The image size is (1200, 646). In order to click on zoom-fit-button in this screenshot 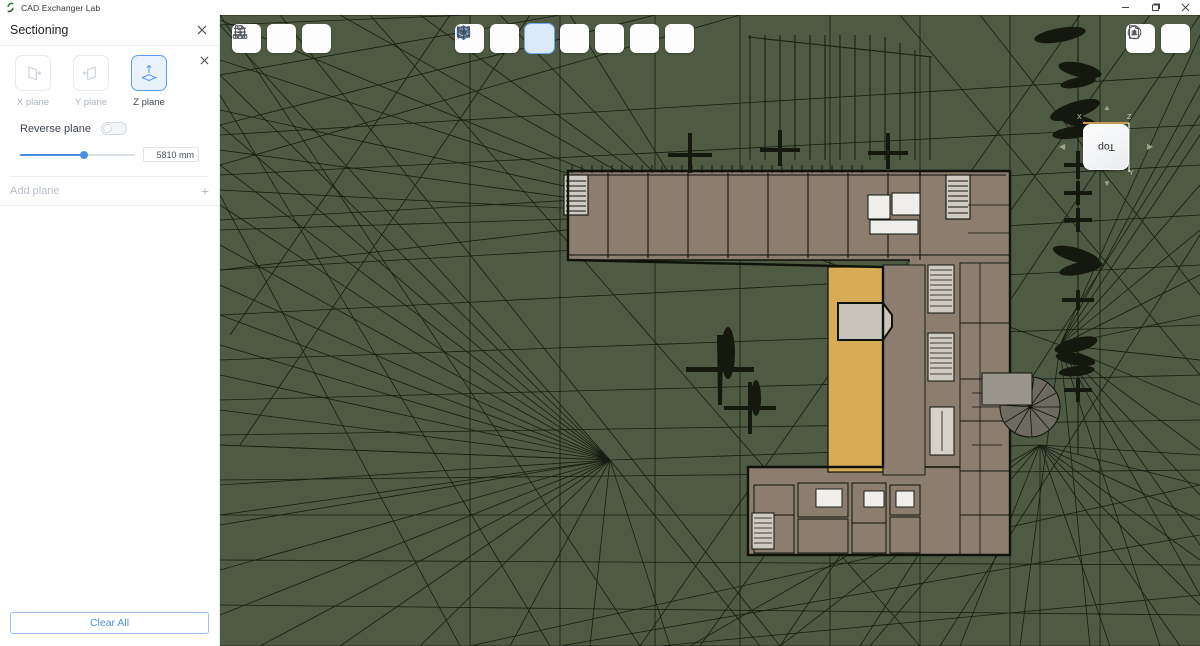, I will do `click(575, 38)`.